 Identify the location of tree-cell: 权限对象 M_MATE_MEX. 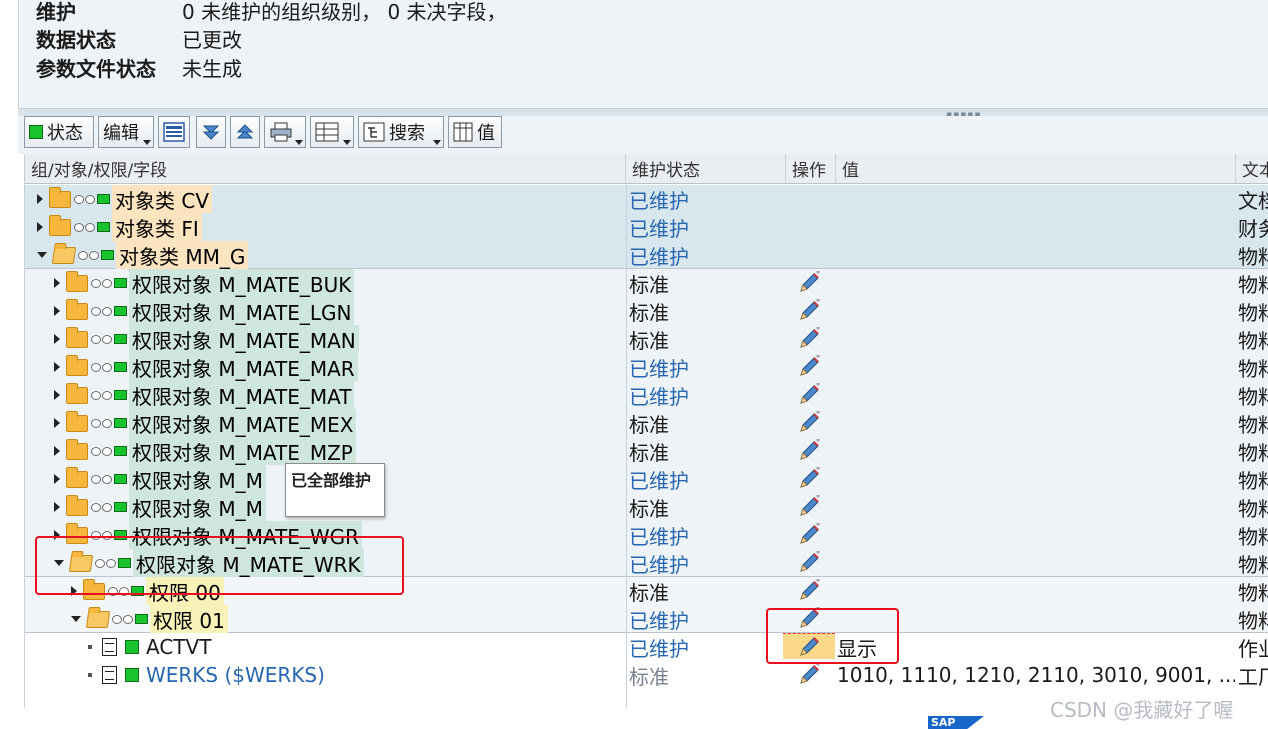
(325, 423).